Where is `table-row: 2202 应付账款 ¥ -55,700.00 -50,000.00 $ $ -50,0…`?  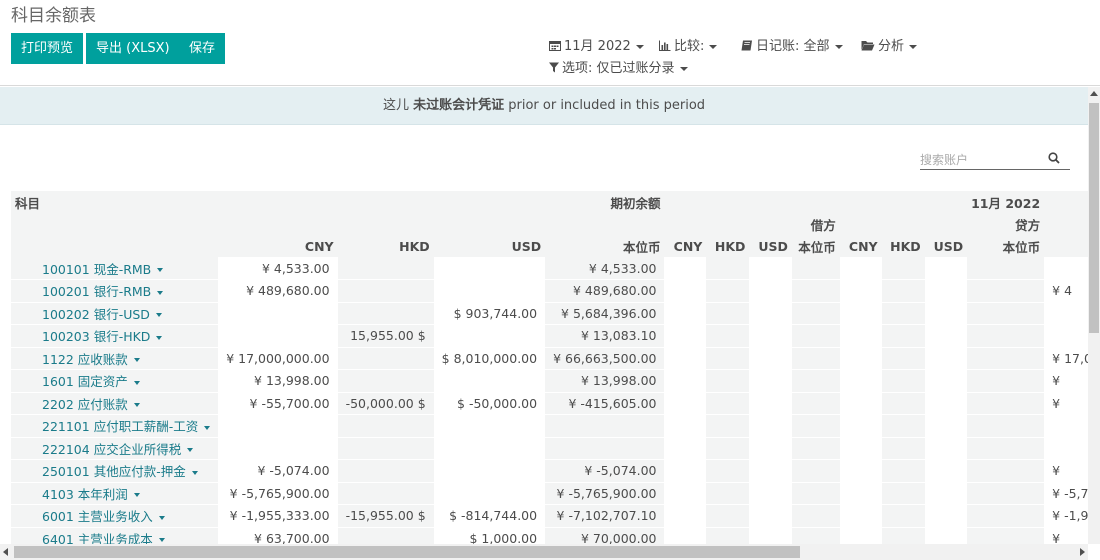
table-row: 2202 应付账款 ¥ -55,700.00 -50,000.00 $ $ -50,0… is located at coordinates (555, 403).